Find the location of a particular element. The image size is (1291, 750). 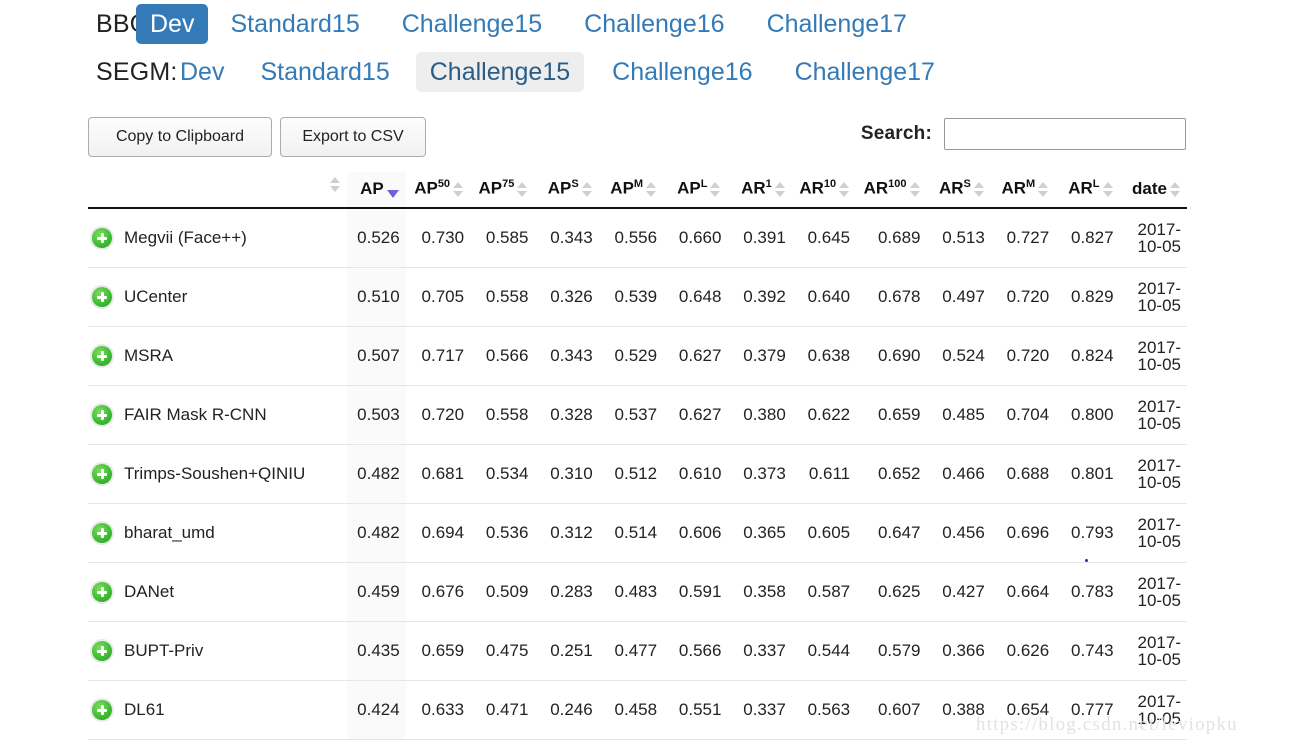

cell-ar1: 0.391 is located at coordinates (759, 238).